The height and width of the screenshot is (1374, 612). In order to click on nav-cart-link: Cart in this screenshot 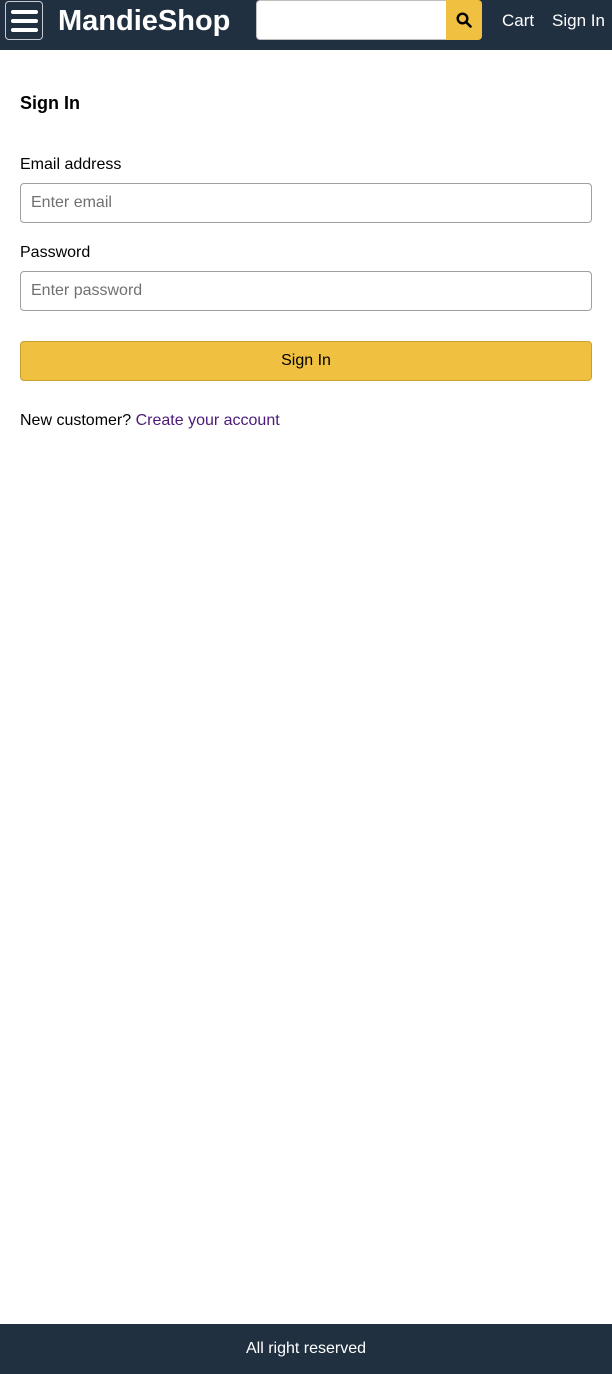, I will do `click(518, 21)`.